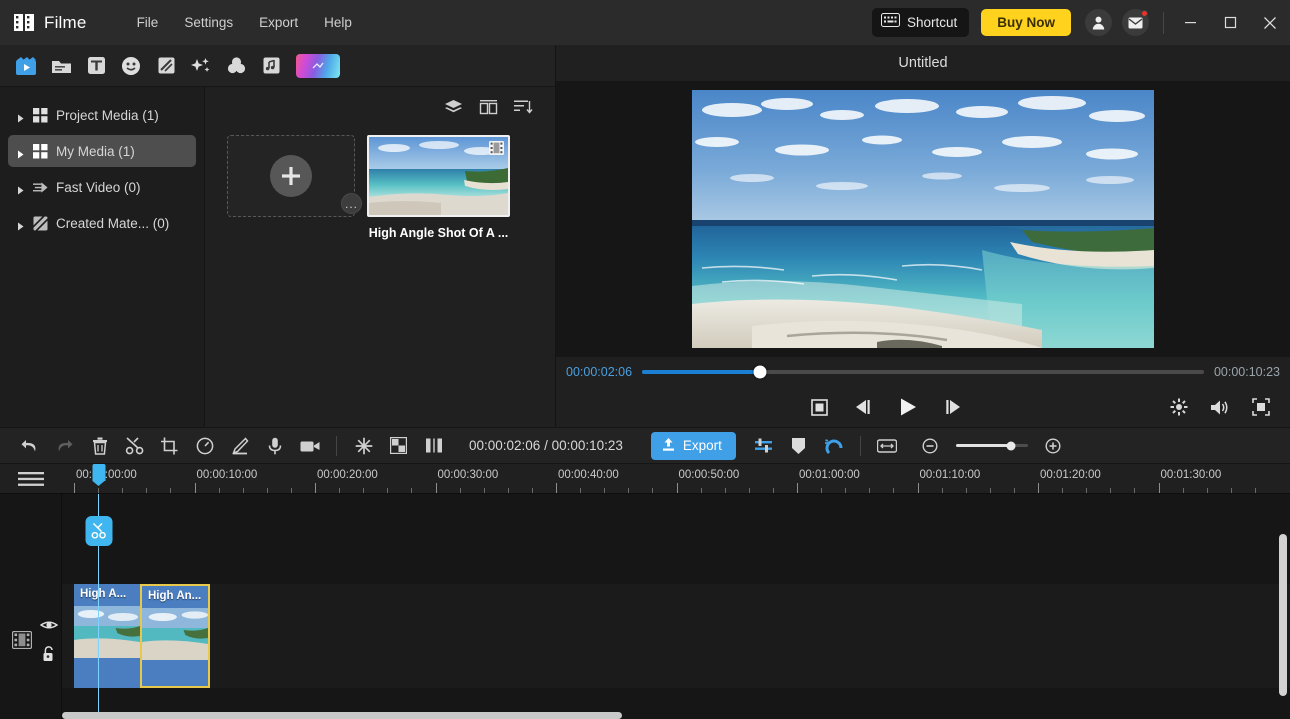  Describe the element at coordinates (318, 65) in the screenshot. I see `gradient-tab` at that location.